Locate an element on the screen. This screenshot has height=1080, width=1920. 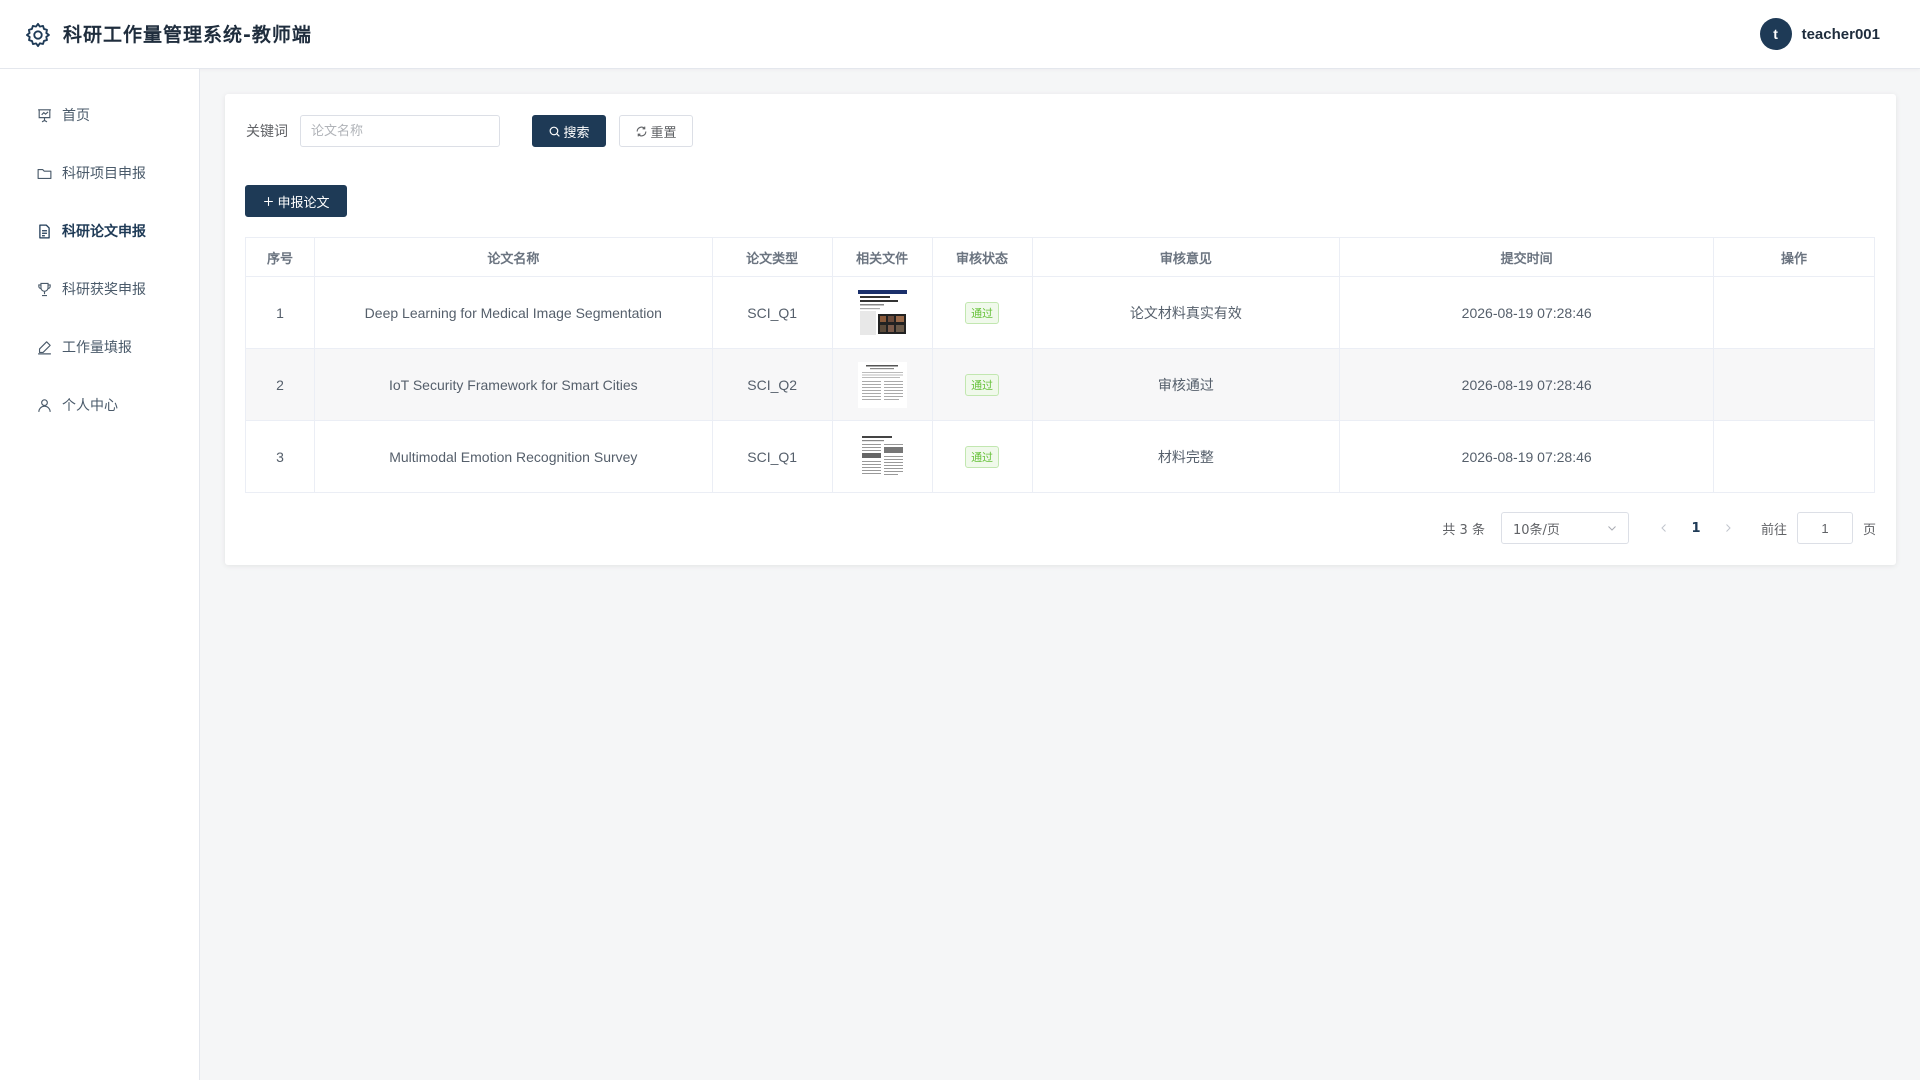
table-header-row: 序号 论文名称 论文类型 相关文件 审核状态 审核意见 提交时间 操作 is located at coordinates (1060, 257).